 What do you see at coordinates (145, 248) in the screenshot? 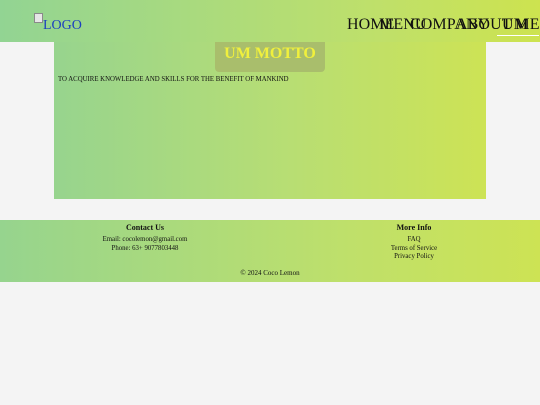
I see `contact-phone: Phone: 63+ 9077803448` at bounding box center [145, 248].